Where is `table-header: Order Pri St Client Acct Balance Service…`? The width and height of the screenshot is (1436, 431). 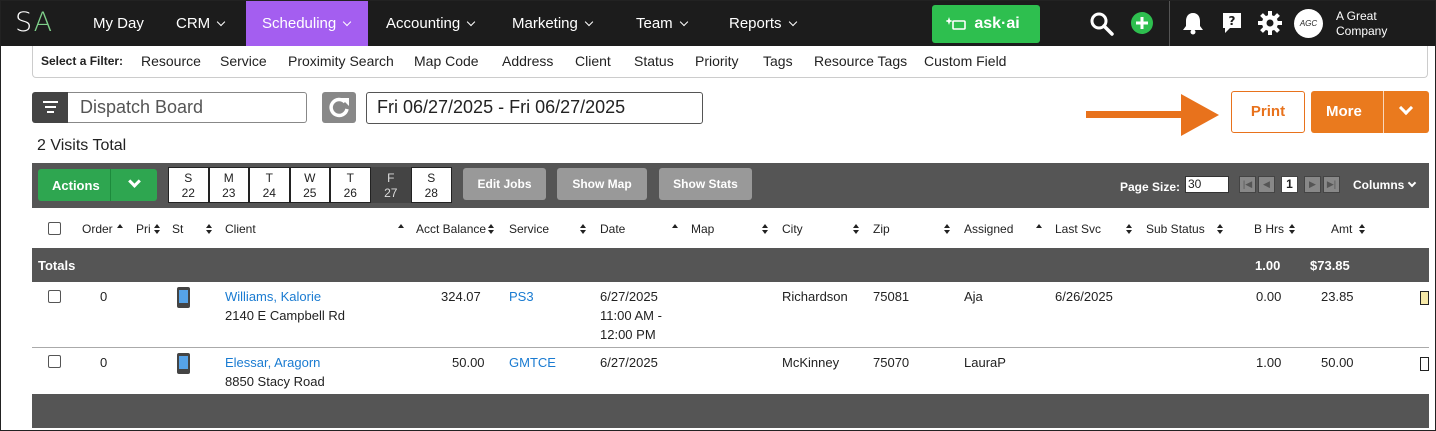
table-header: Order Pri St Client Acct Balance Service… is located at coordinates (730, 228).